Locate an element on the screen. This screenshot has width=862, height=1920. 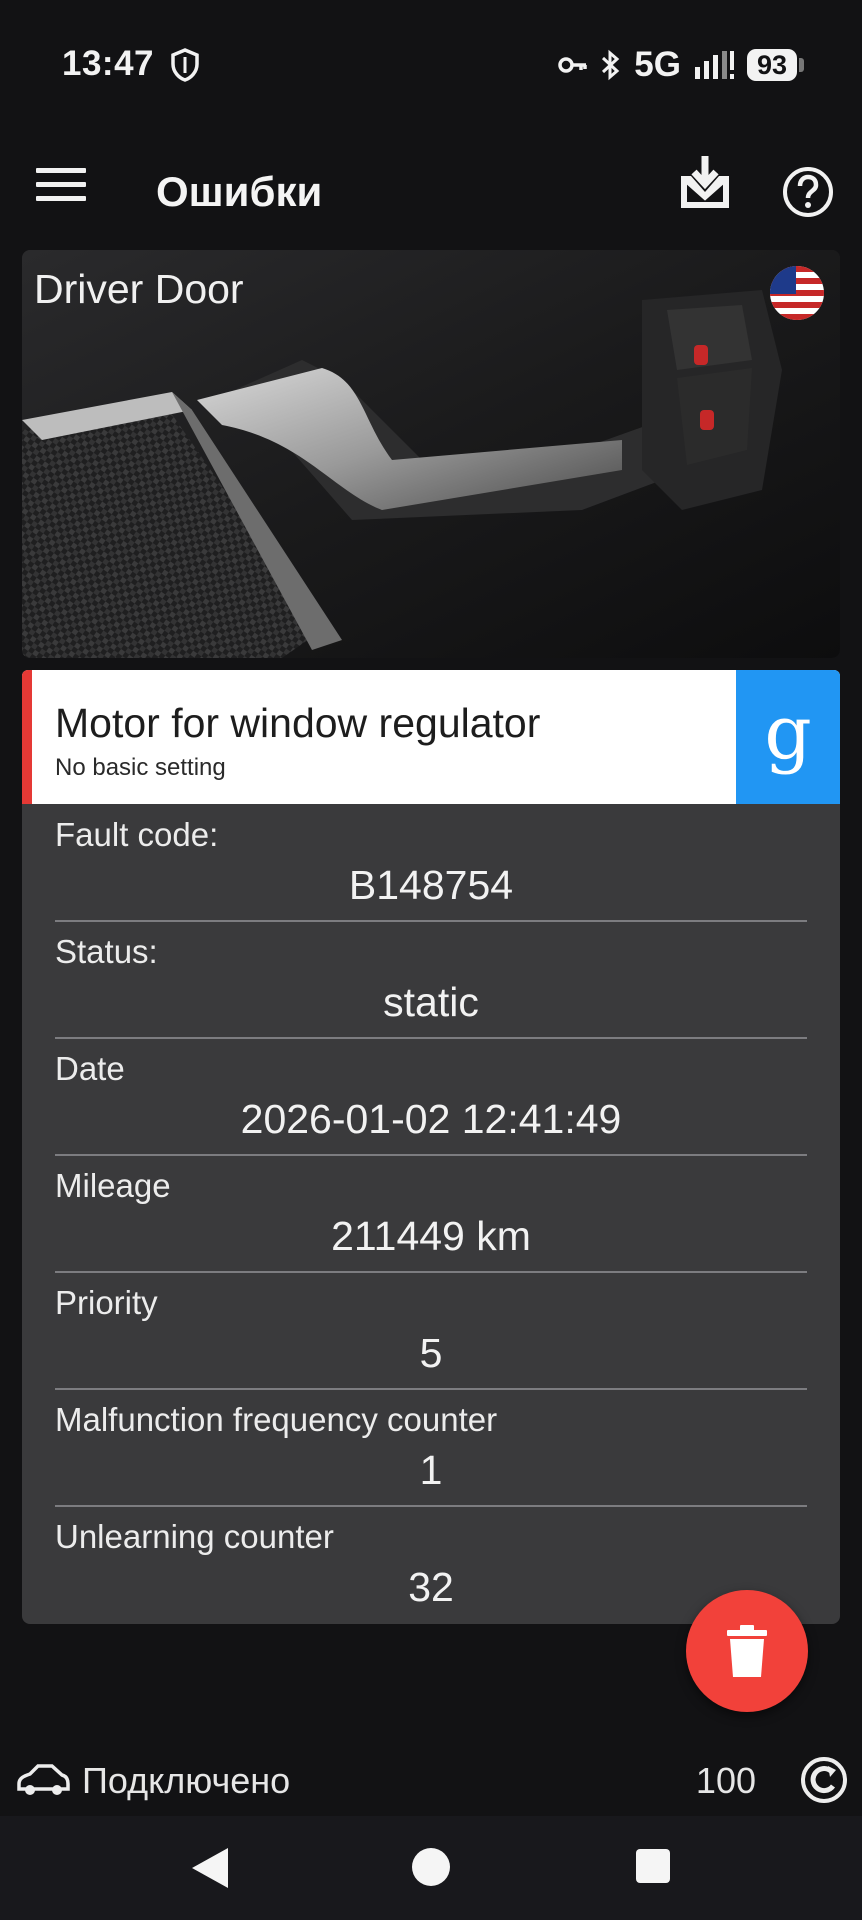
detail-label: Status: is located at coordinates (106, 951).